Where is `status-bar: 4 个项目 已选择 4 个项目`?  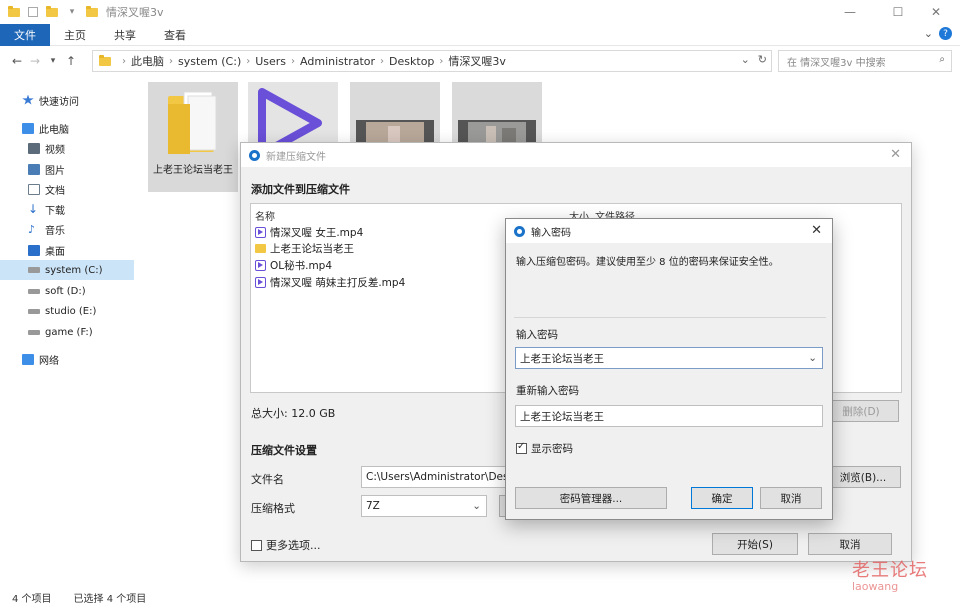
status-bar: 4 个项目 已选择 4 个项目 is located at coordinates (480, 597).